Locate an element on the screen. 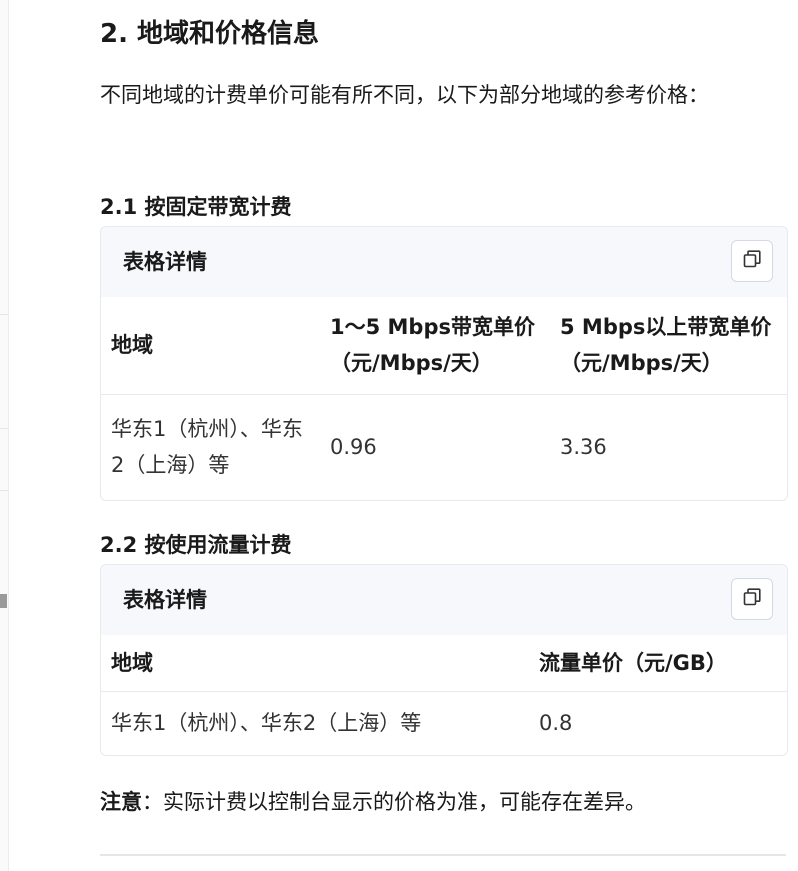  column-header: 流量单价（元/GB） is located at coordinates (633, 662).